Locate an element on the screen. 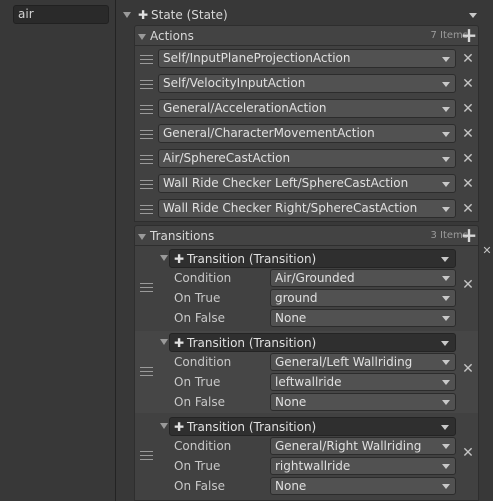 The image size is (493, 501). on-true-dropdown: ground is located at coordinates (363, 298).